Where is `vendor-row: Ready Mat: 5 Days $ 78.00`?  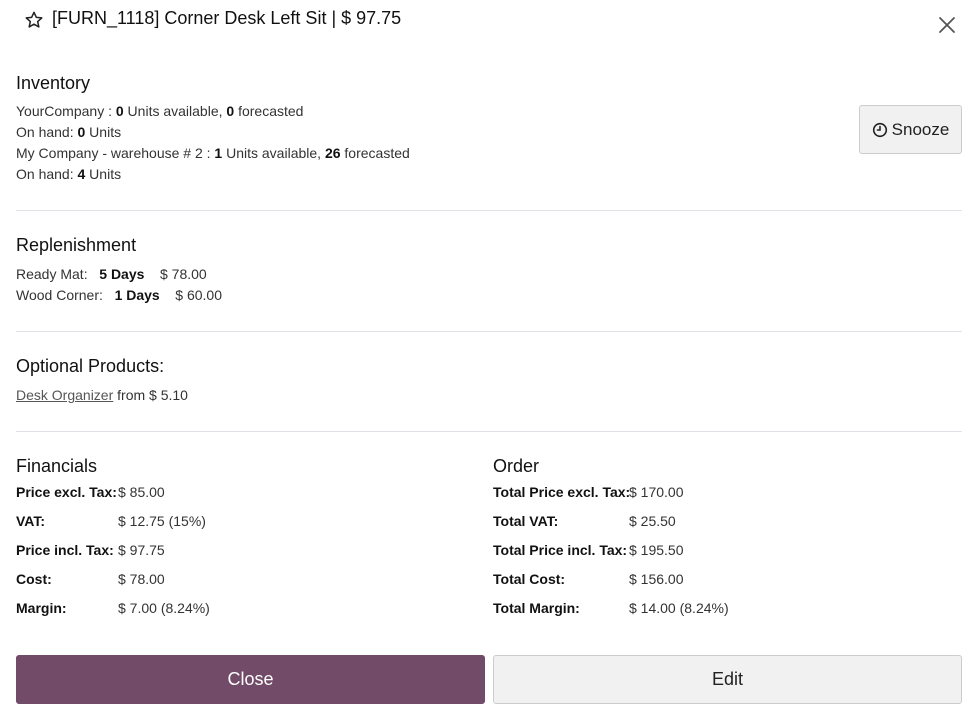
vendor-row: Ready Mat: 5 Days $ 78.00 is located at coordinates (489, 274).